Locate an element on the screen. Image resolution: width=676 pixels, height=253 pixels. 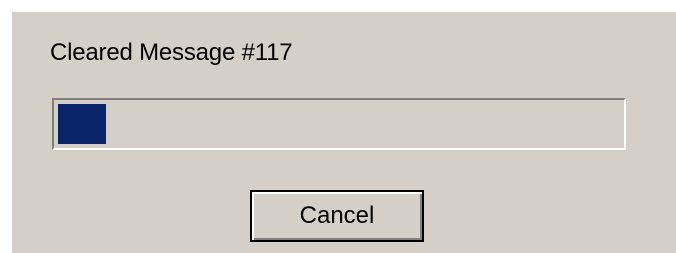
status-message: Cleared Message #117 is located at coordinates (171, 52).